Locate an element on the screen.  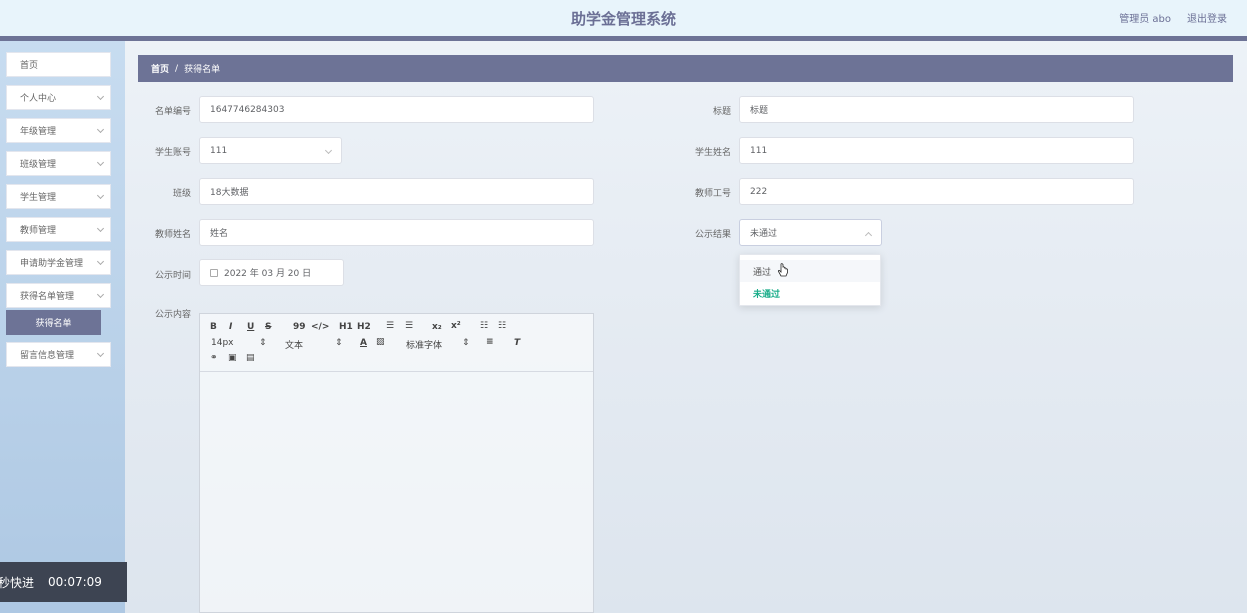
class-input: 18大数据 is located at coordinates (396, 191).